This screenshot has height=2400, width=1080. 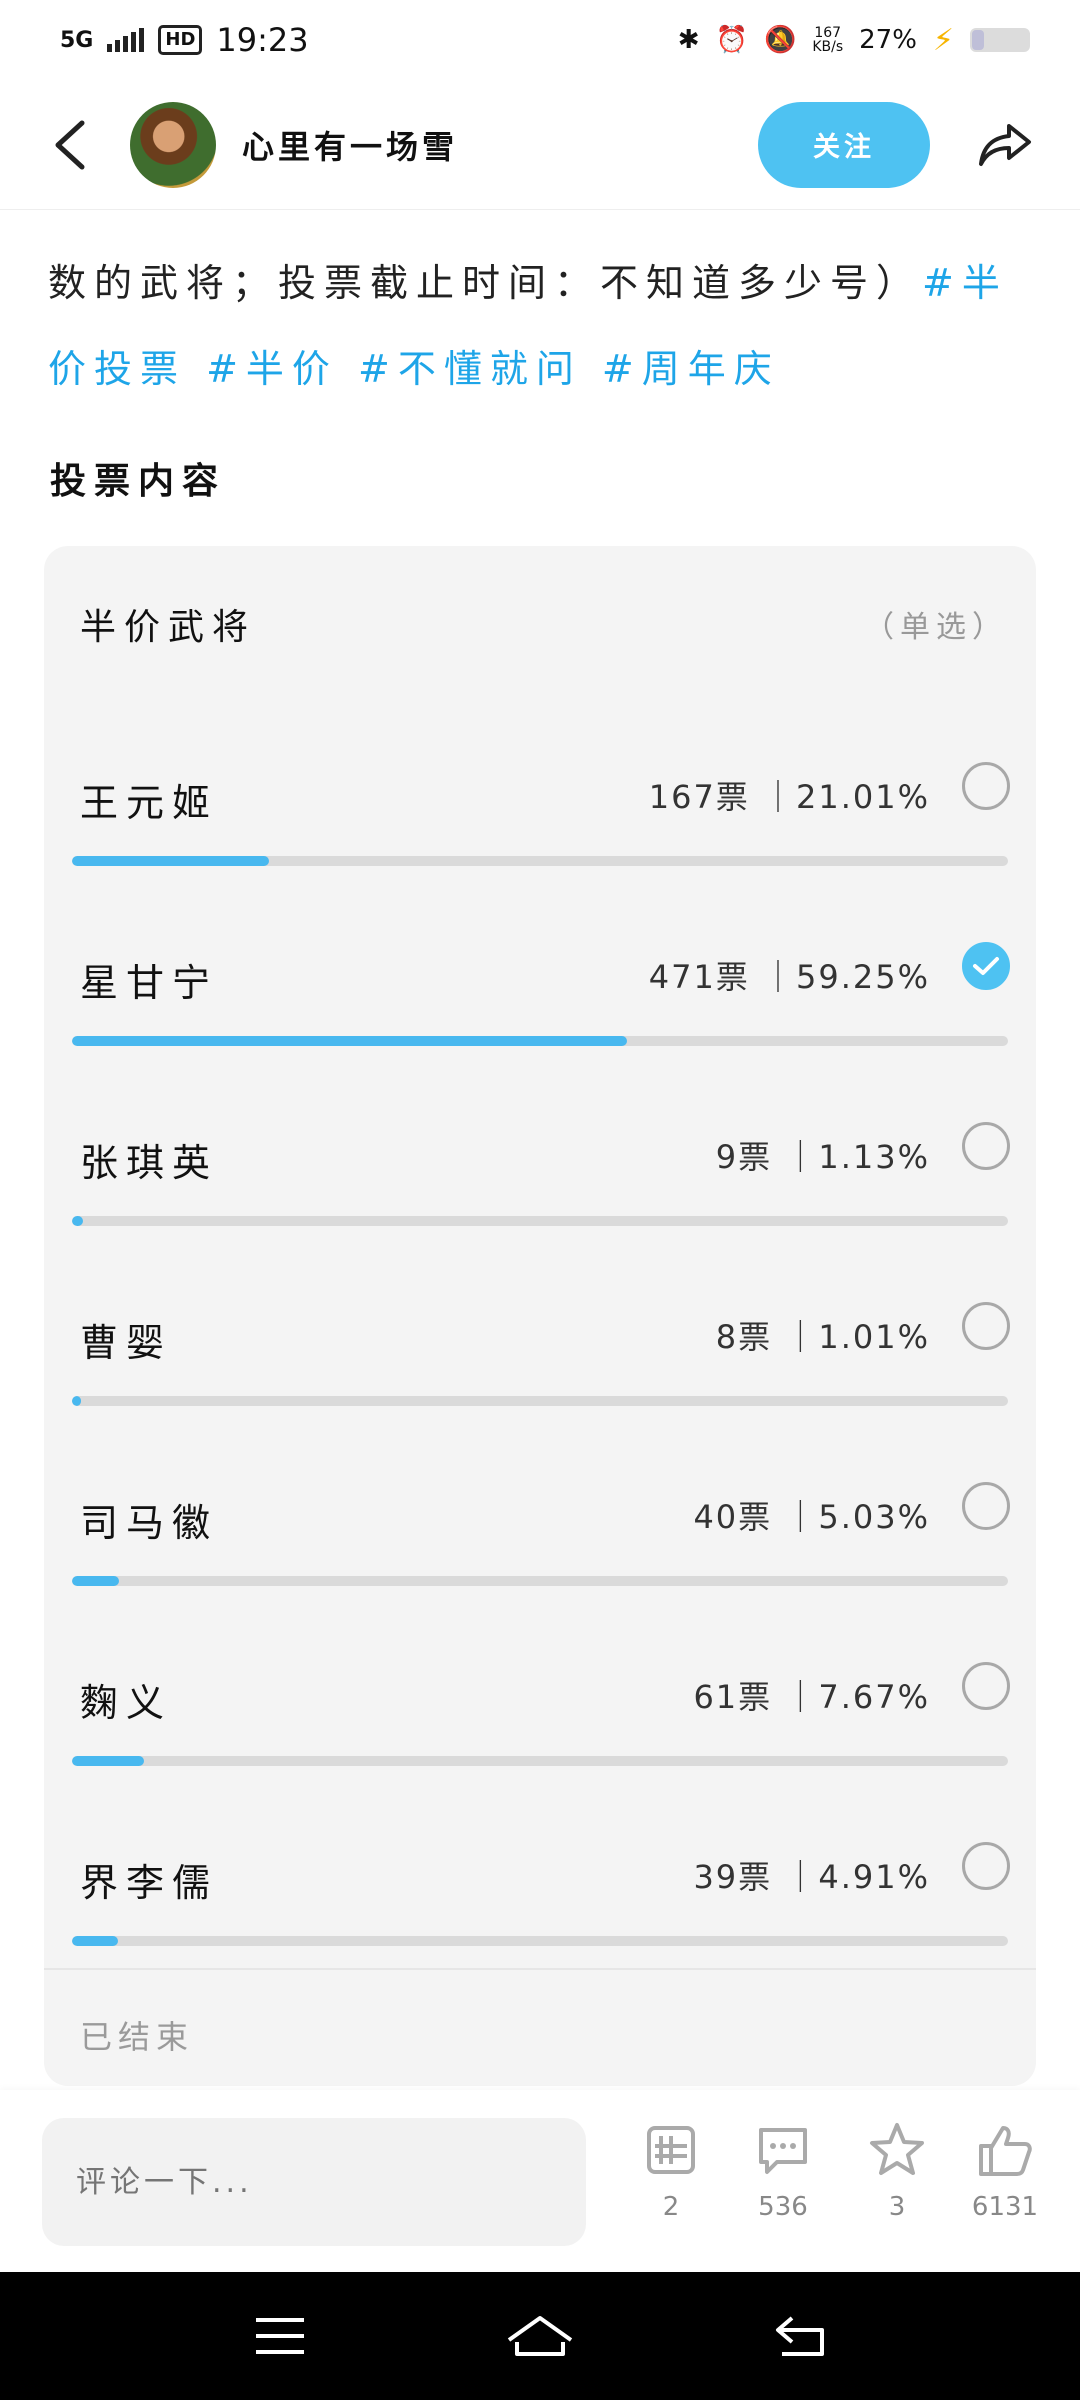 What do you see at coordinates (173, 144) in the screenshot?
I see `avatar` at bounding box center [173, 144].